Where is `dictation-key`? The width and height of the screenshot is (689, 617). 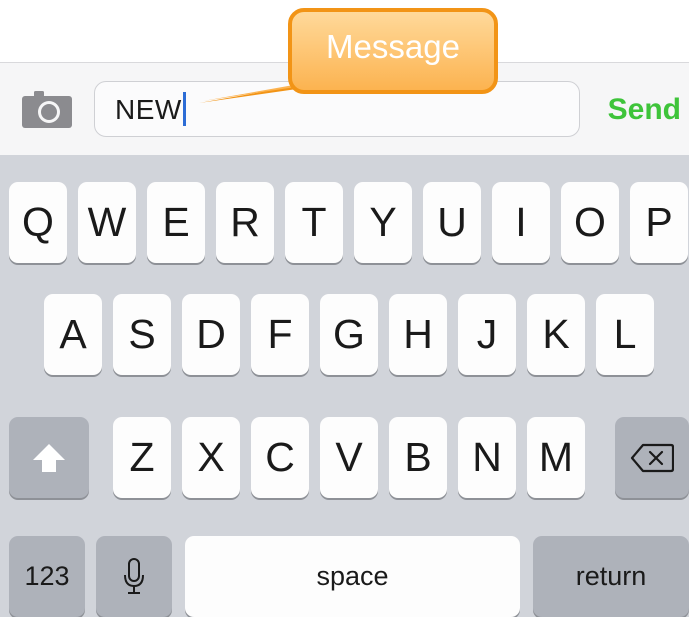
dictation-key is located at coordinates (134, 576).